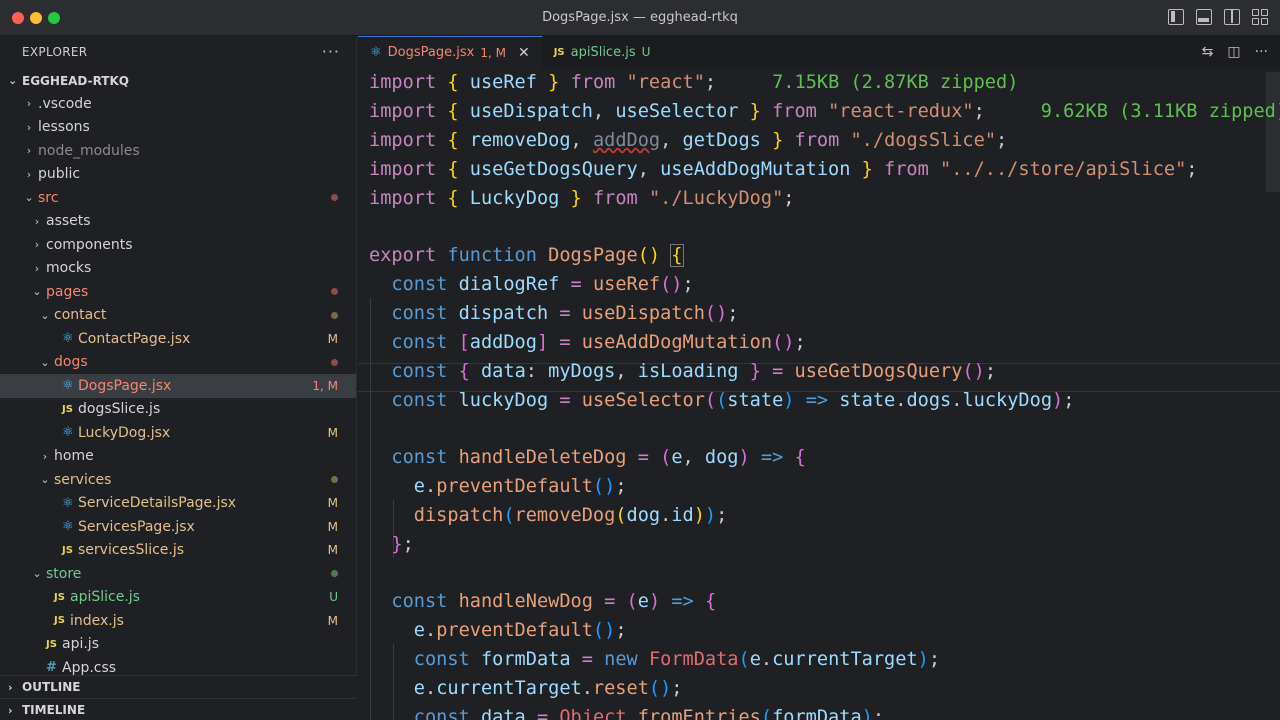 The height and width of the screenshot is (720, 1280). I want to click on code-line-9: const dispatch = useDispatch();, so click(565, 313).